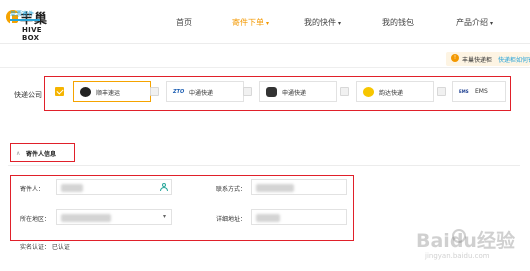 Image resolution: width=530 pixels, height=271 pixels. I want to click on nav-home: 首页, so click(184, 22).